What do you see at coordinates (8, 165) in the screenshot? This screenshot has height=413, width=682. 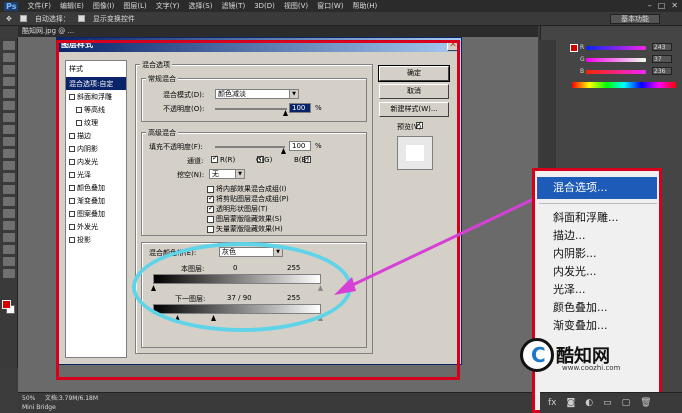 I see `eraser-tool-icon` at bounding box center [8, 165].